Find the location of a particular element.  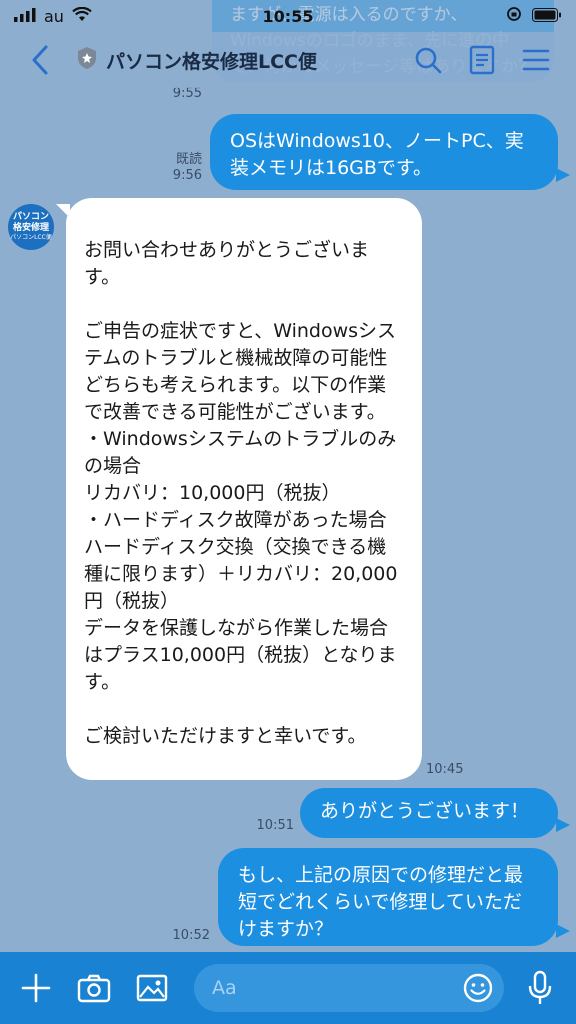

message-input: Aa is located at coordinates (349, 988).